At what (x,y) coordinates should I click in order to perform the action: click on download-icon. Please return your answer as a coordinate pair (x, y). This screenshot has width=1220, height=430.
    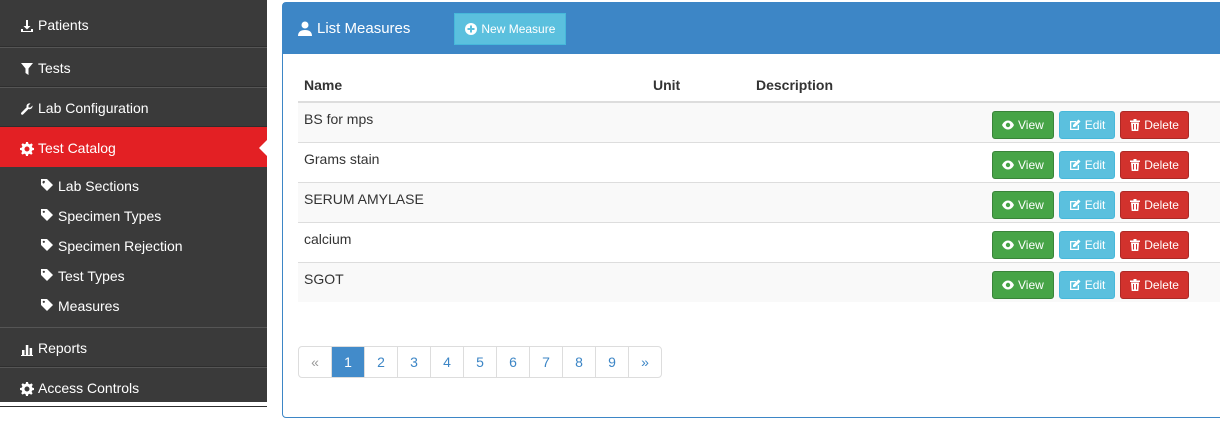
    Looking at the image, I should click on (27, 26).